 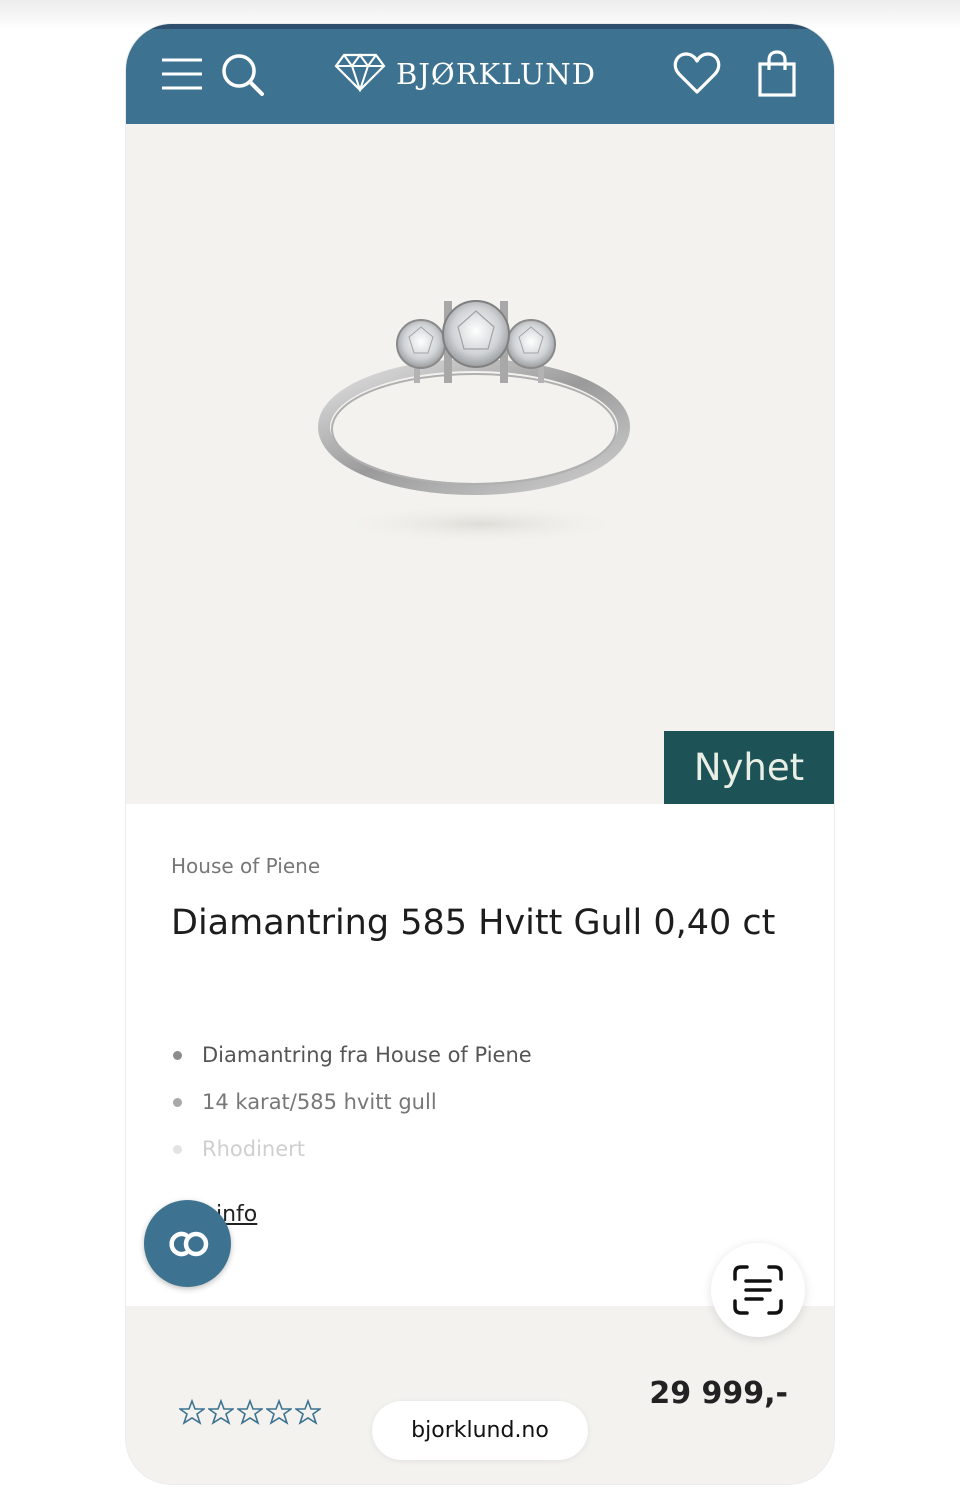 What do you see at coordinates (245, 866) in the screenshot?
I see `product-brand: House of Piene` at bounding box center [245, 866].